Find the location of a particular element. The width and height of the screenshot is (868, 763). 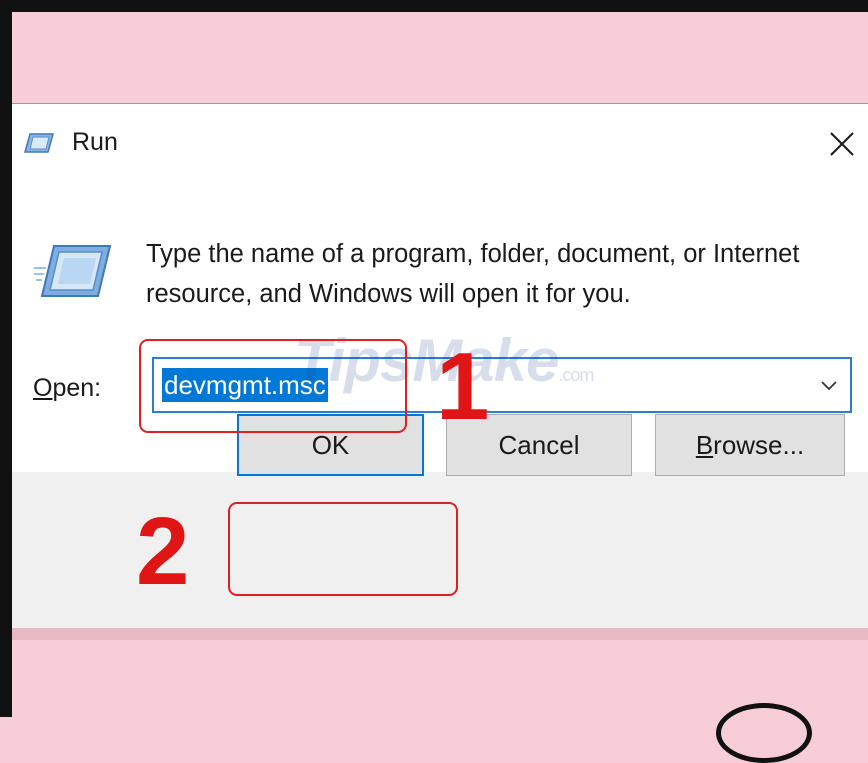

background-band is located at coordinates (440, 634).